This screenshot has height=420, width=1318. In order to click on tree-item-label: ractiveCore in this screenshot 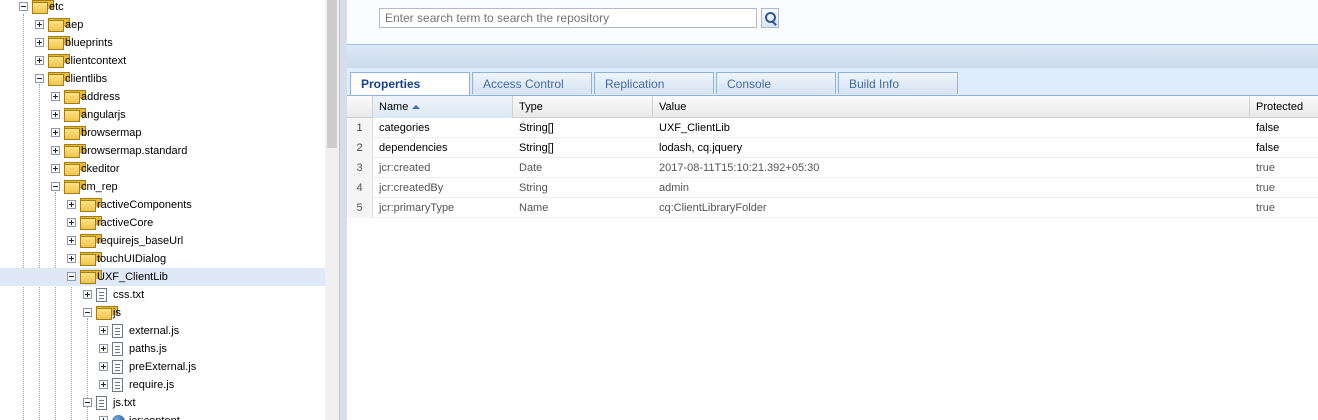, I will do `click(125, 223)`.